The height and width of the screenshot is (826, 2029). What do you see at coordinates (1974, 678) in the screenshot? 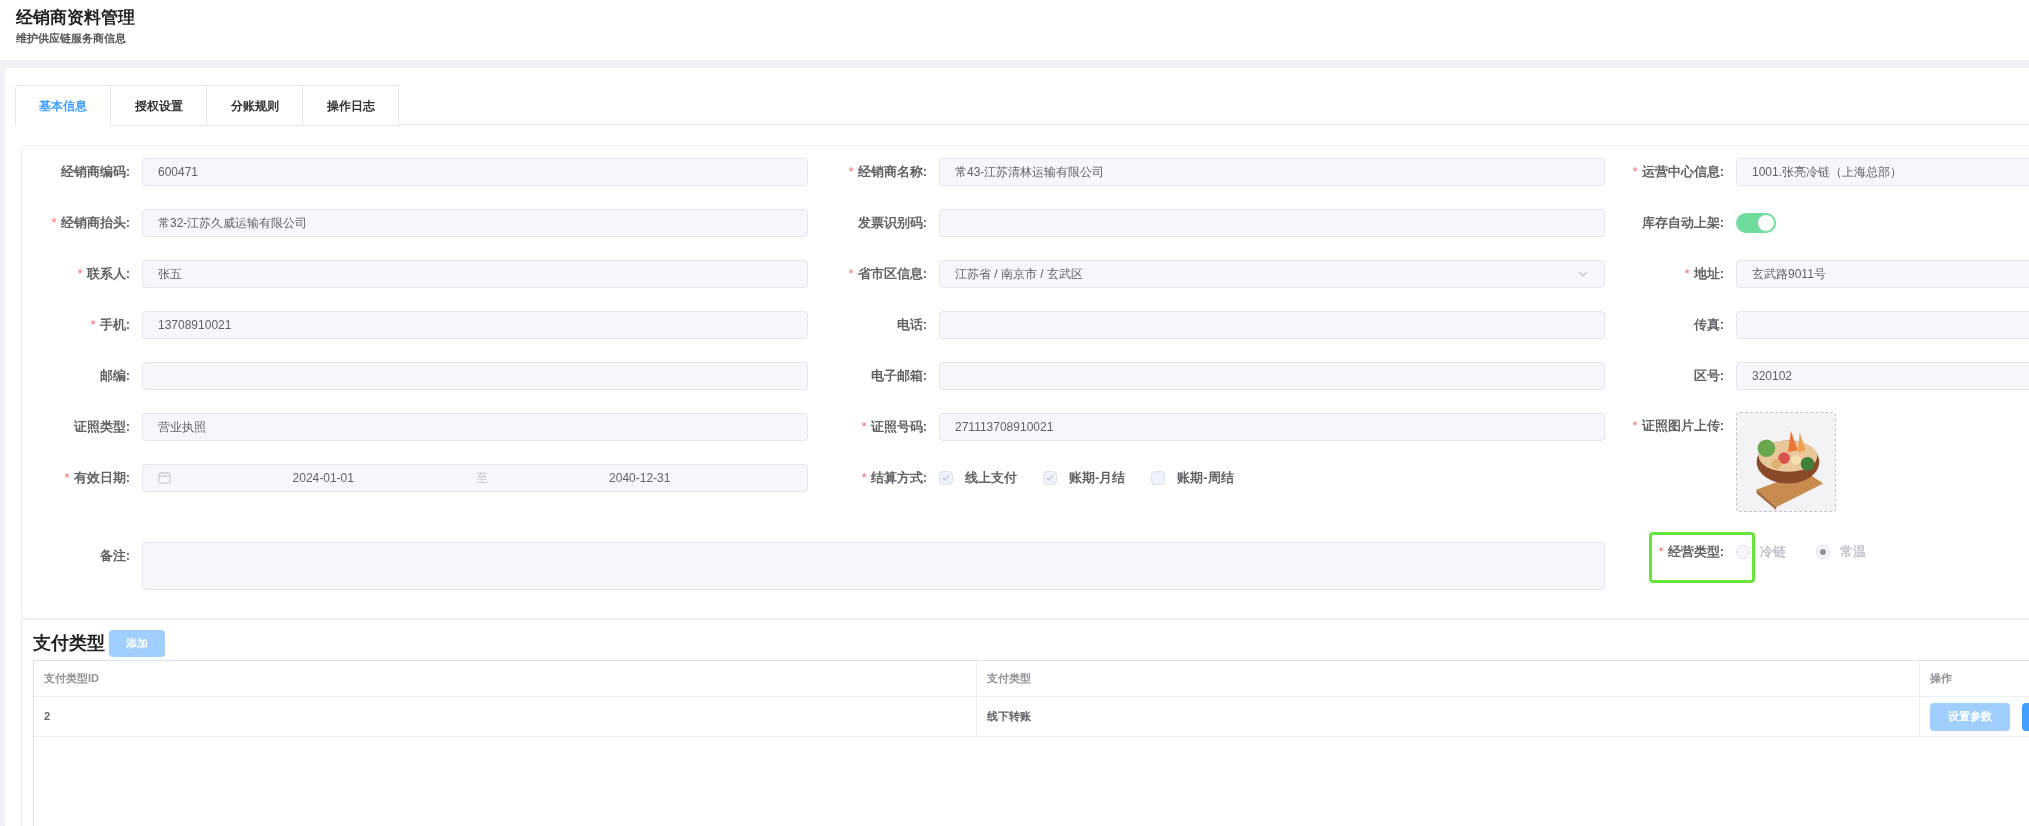
I see `column-header: 操作` at bounding box center [1974, 678].